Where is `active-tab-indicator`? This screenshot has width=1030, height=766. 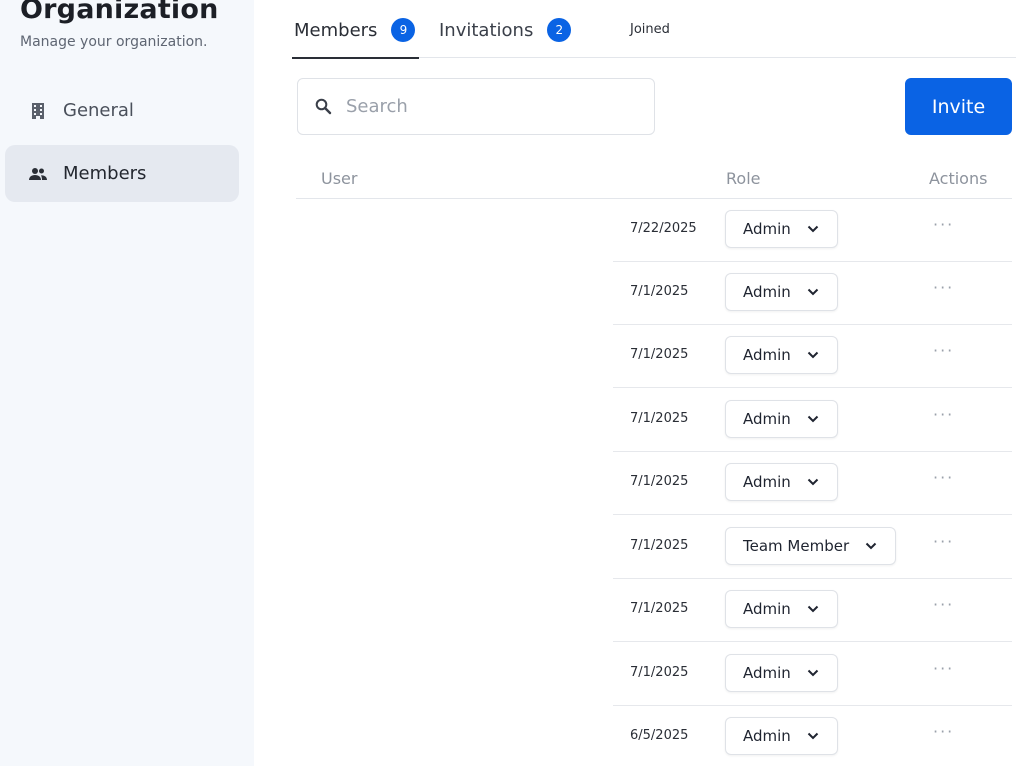 active-tab-indicator is located at coordinates (355, 58).